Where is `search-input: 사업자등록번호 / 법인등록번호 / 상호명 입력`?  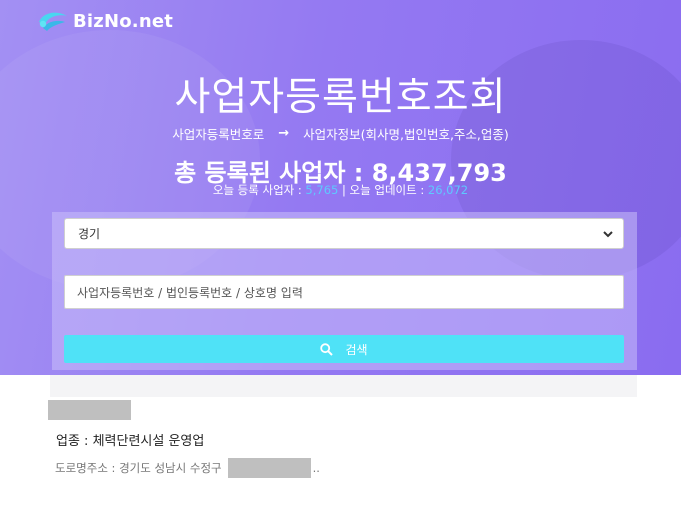 search-input: 사업자등록번호 / 법인등록번호 / 상호명 입력 is located at coordinates (344, 292).